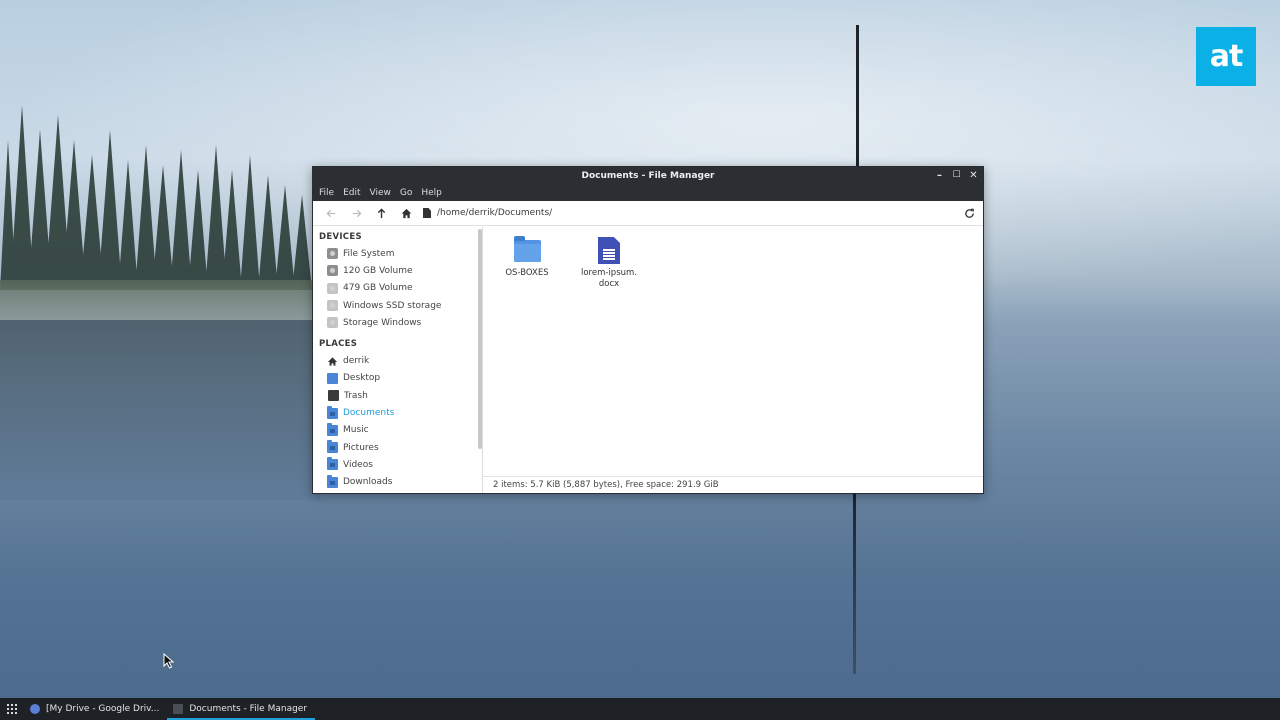  Describe the element at coordinates (691, 213) in the screenshot. I see `location-bar: /home/derrik/Documents/` at that location.